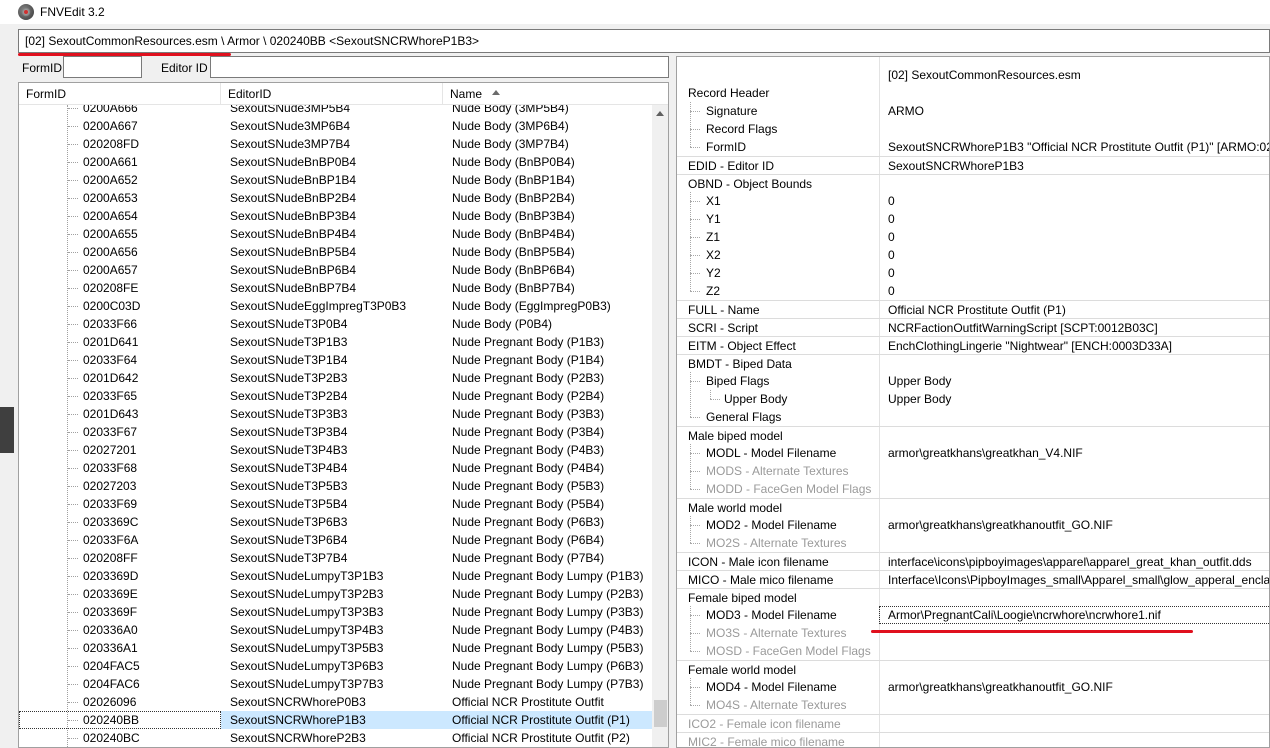 This screenshot has width=1270, height=748. Describe the element at coordinates (742, 670) in the screenshot. I see `record-field-name: Female world model` at that location.